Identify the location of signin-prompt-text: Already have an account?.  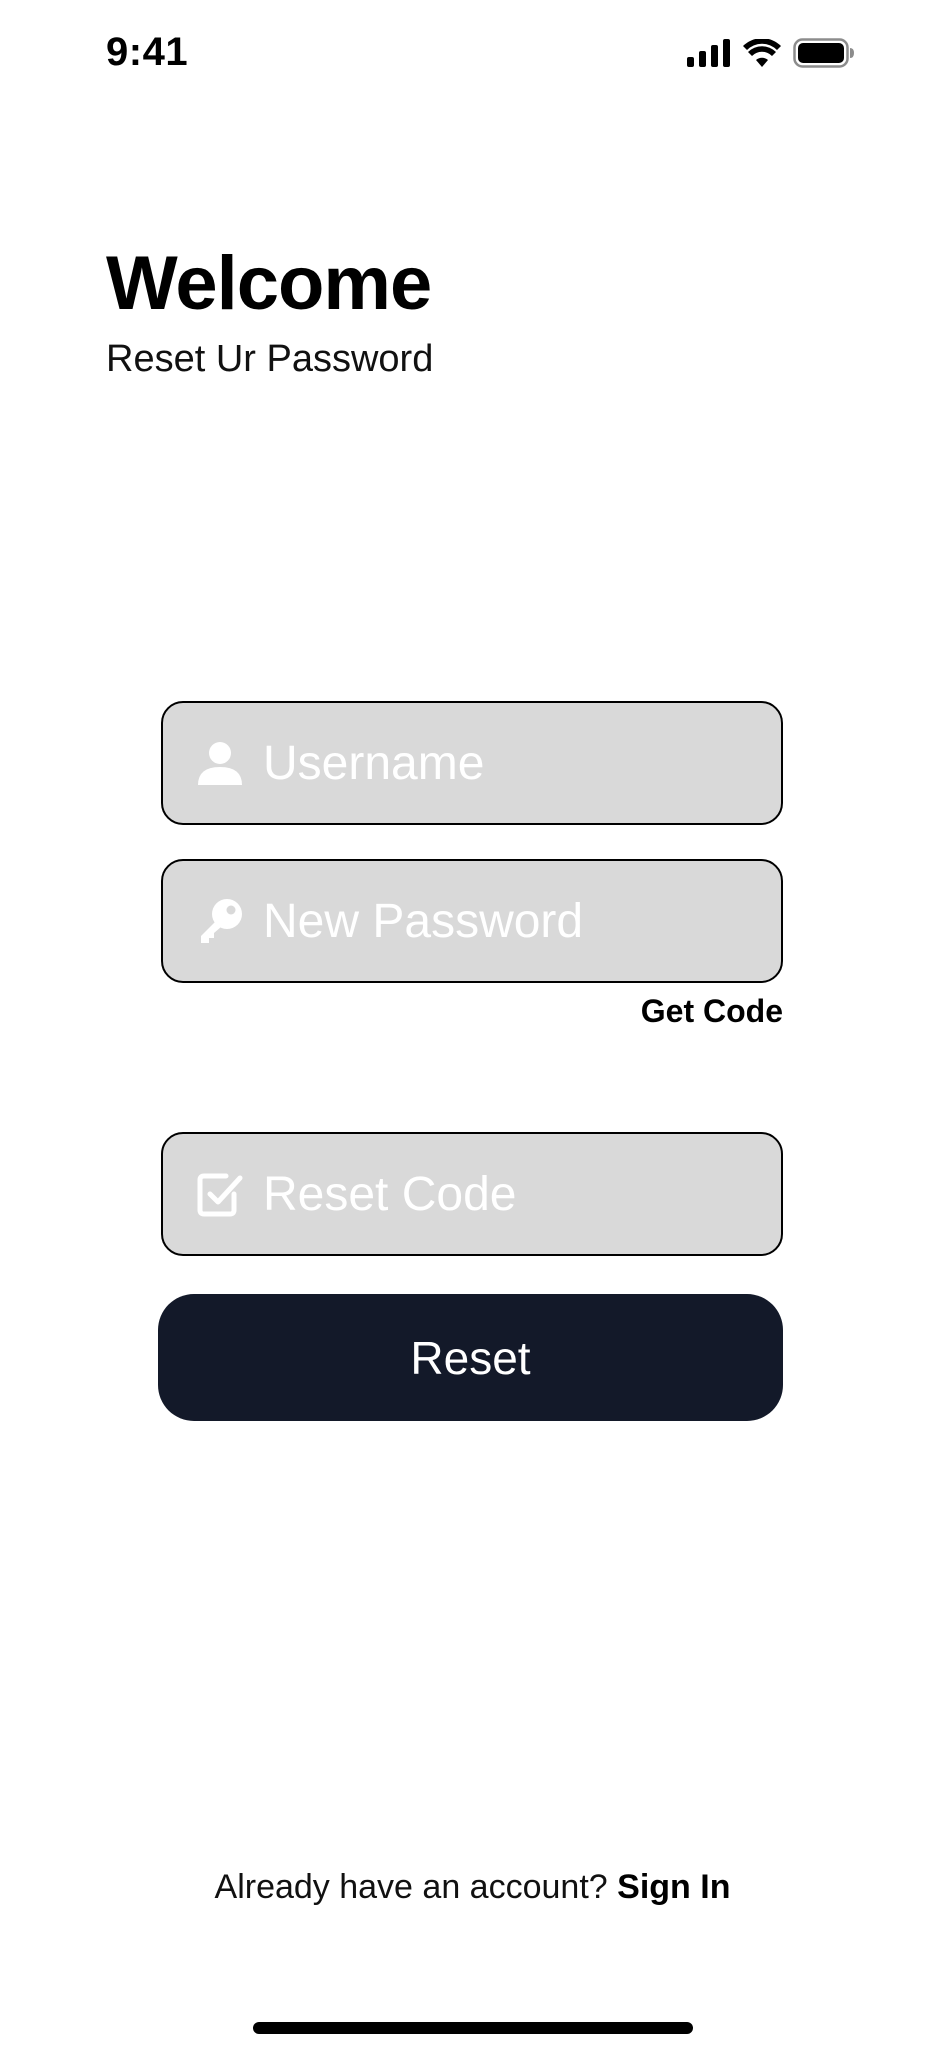
(411, 1887).